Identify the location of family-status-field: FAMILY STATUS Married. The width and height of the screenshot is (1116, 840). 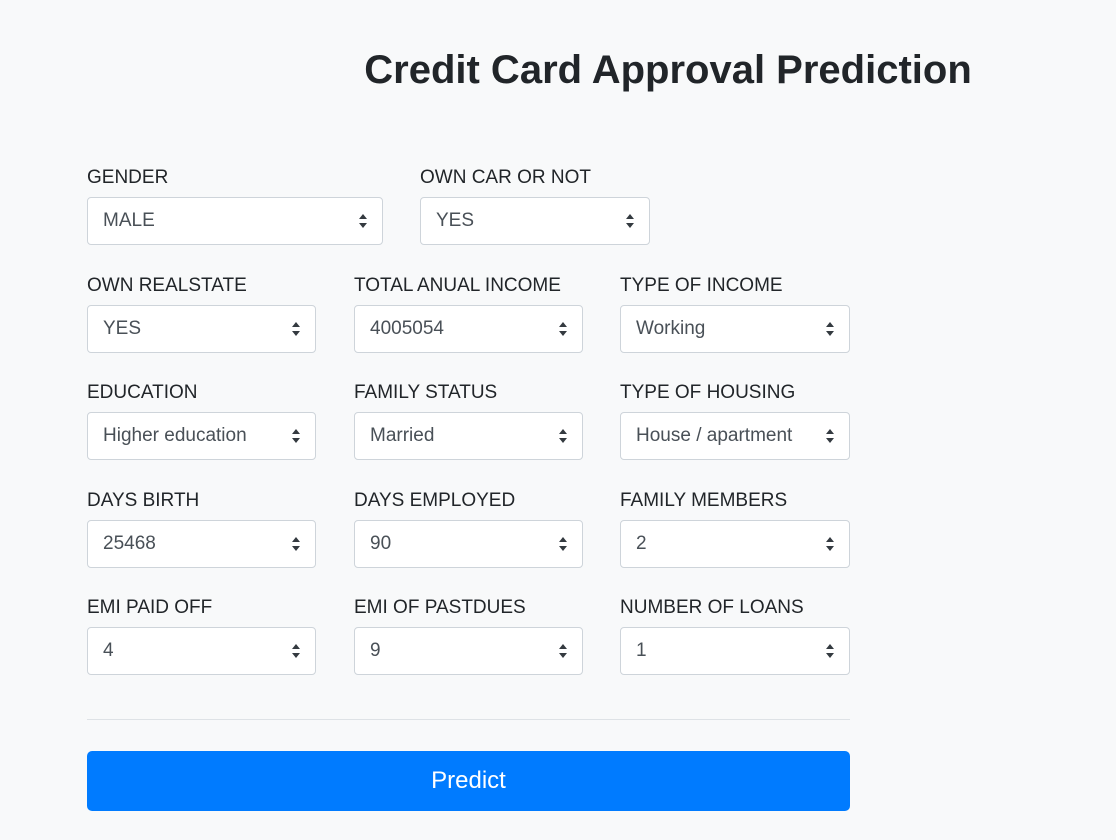
(468, 423).